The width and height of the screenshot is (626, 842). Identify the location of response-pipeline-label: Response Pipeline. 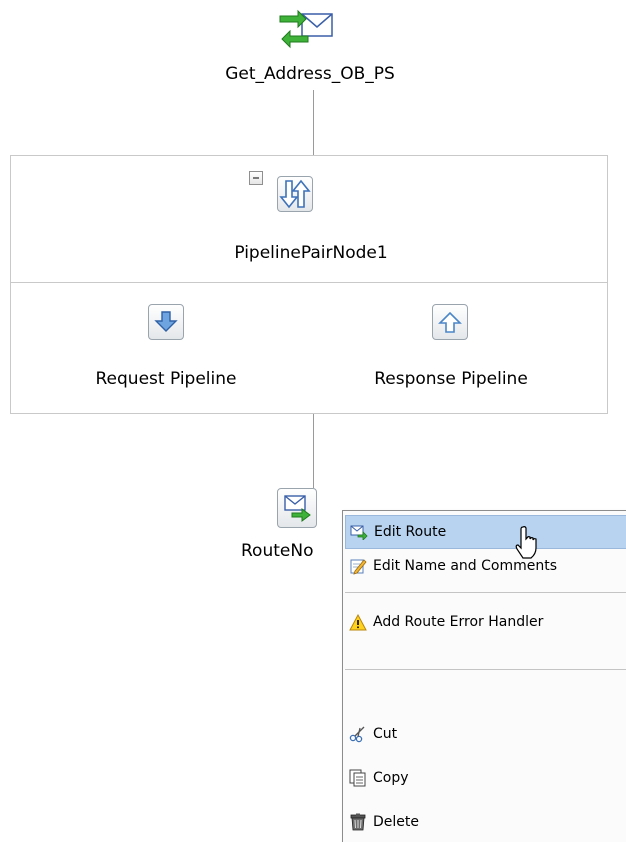
(451, 379).